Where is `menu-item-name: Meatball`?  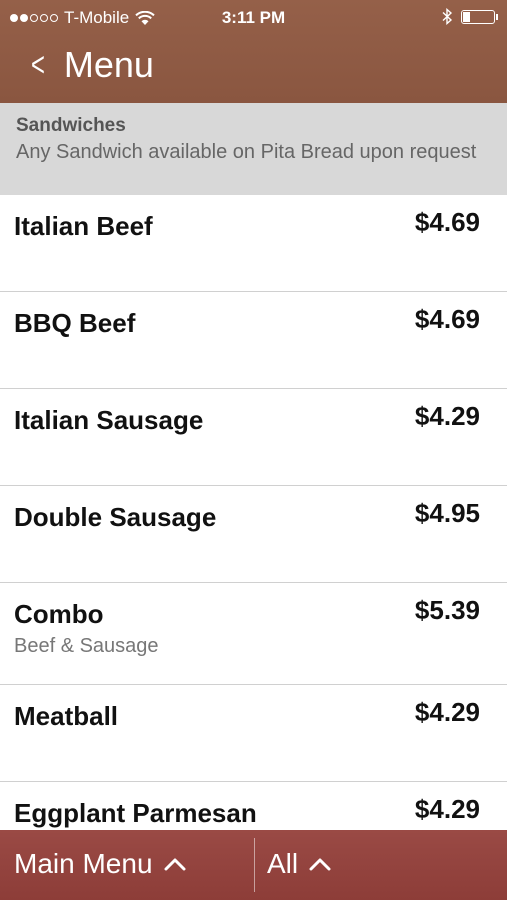 menu-item-name: Meatball is located at coordinates (66, 716).